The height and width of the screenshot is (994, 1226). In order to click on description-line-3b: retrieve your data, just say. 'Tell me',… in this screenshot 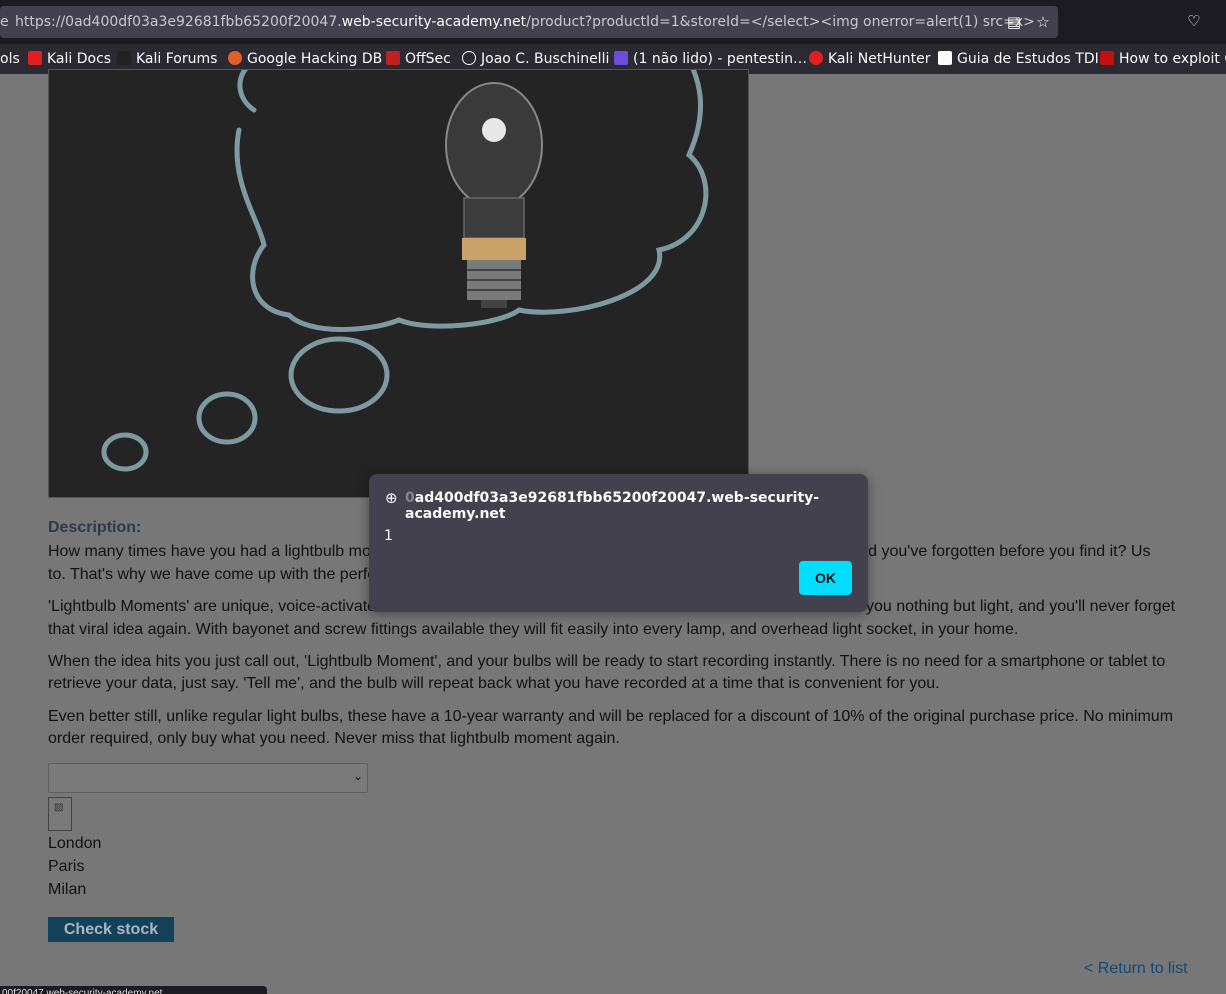, I will do `click(494, 683)`.